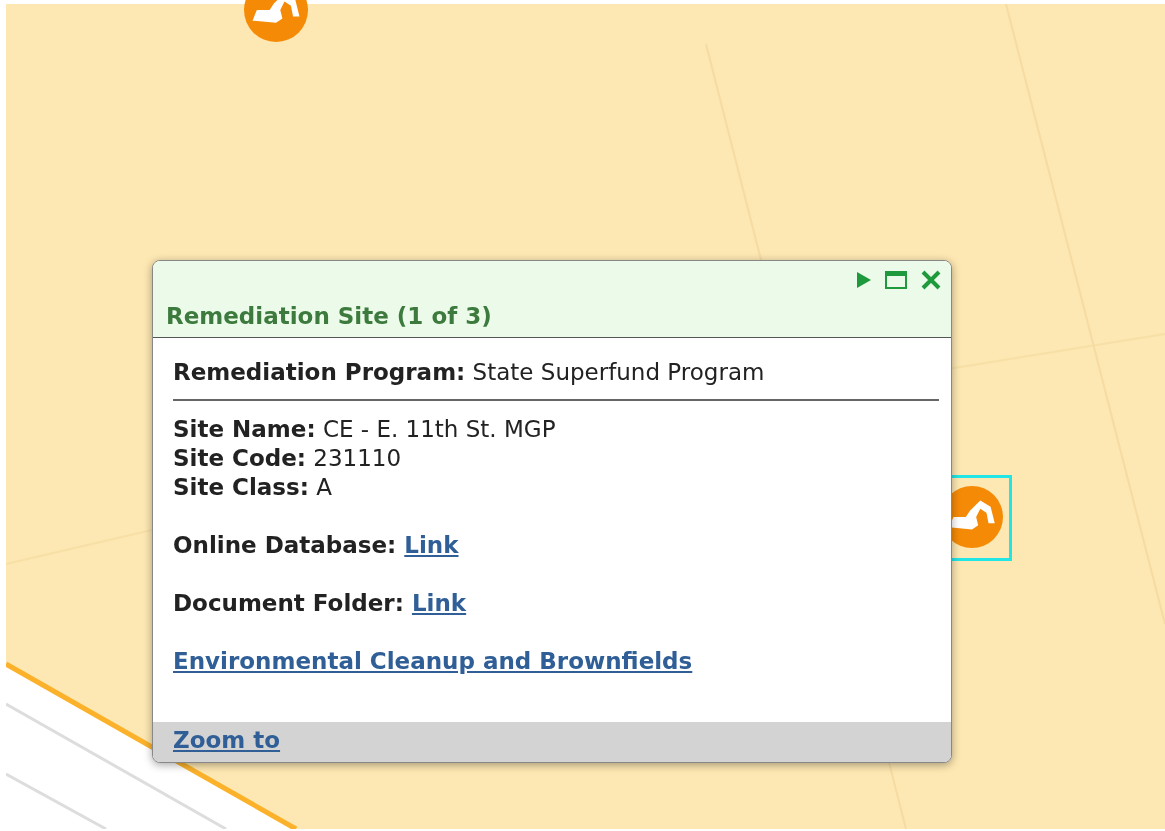 This screenshot has width=1165, height=831. I want to click on detail-text: Site Class: A, so click(253, 487).